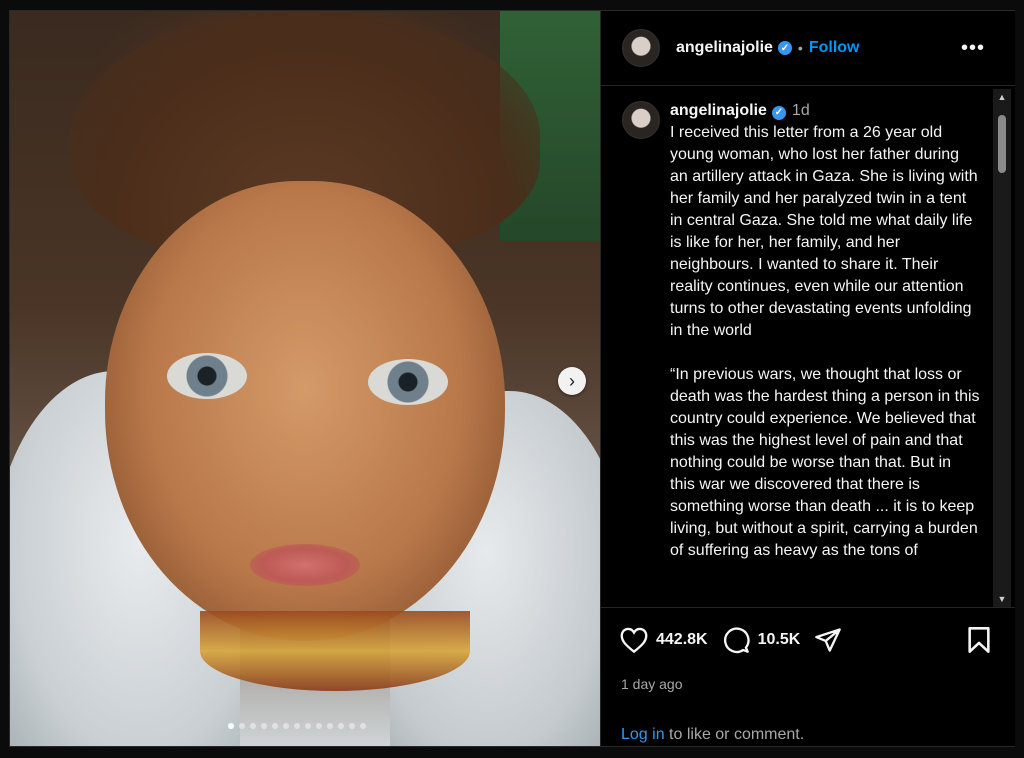  I want to click on caption-timestamp: 1d, so click(801, 110).